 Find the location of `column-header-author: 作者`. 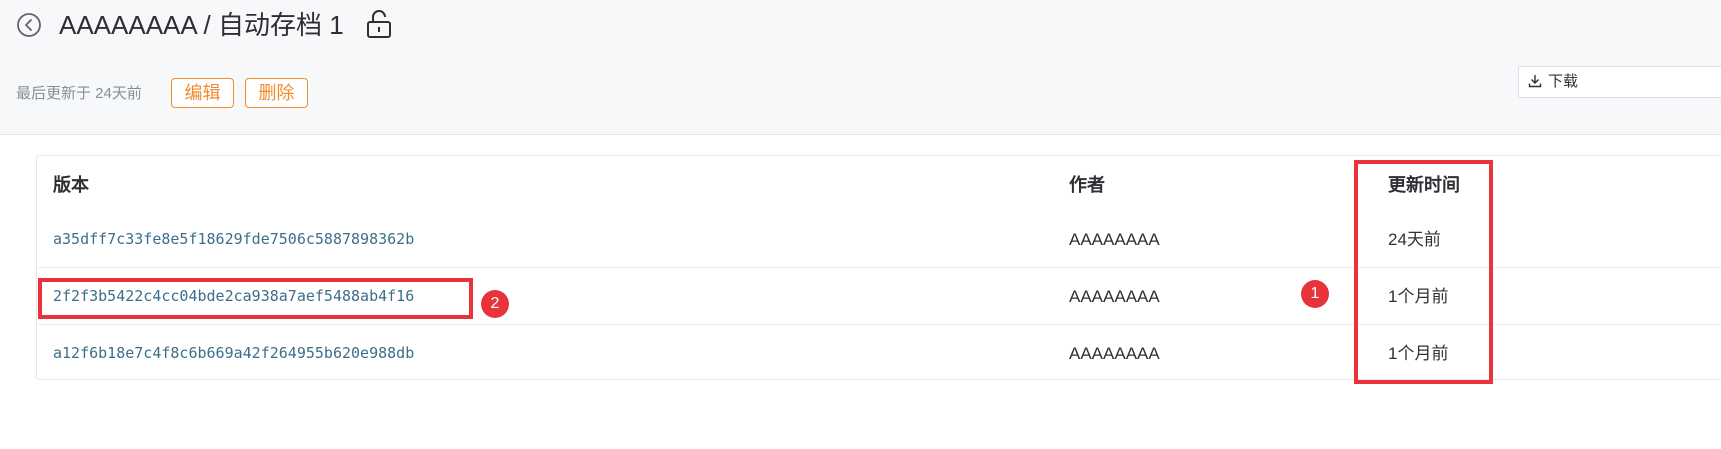

column-header-author: 作者 is located at coordinates (1087, 185).